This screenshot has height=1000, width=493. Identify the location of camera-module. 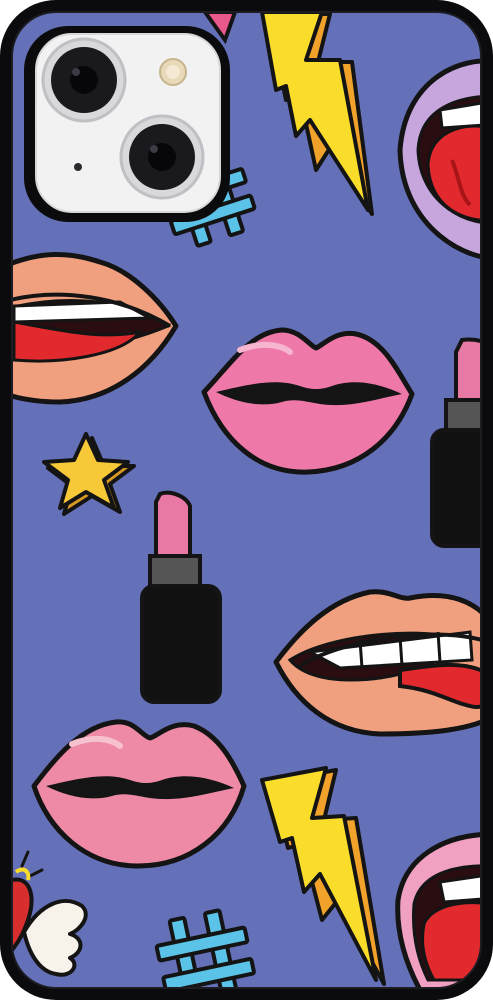
(127, 124).